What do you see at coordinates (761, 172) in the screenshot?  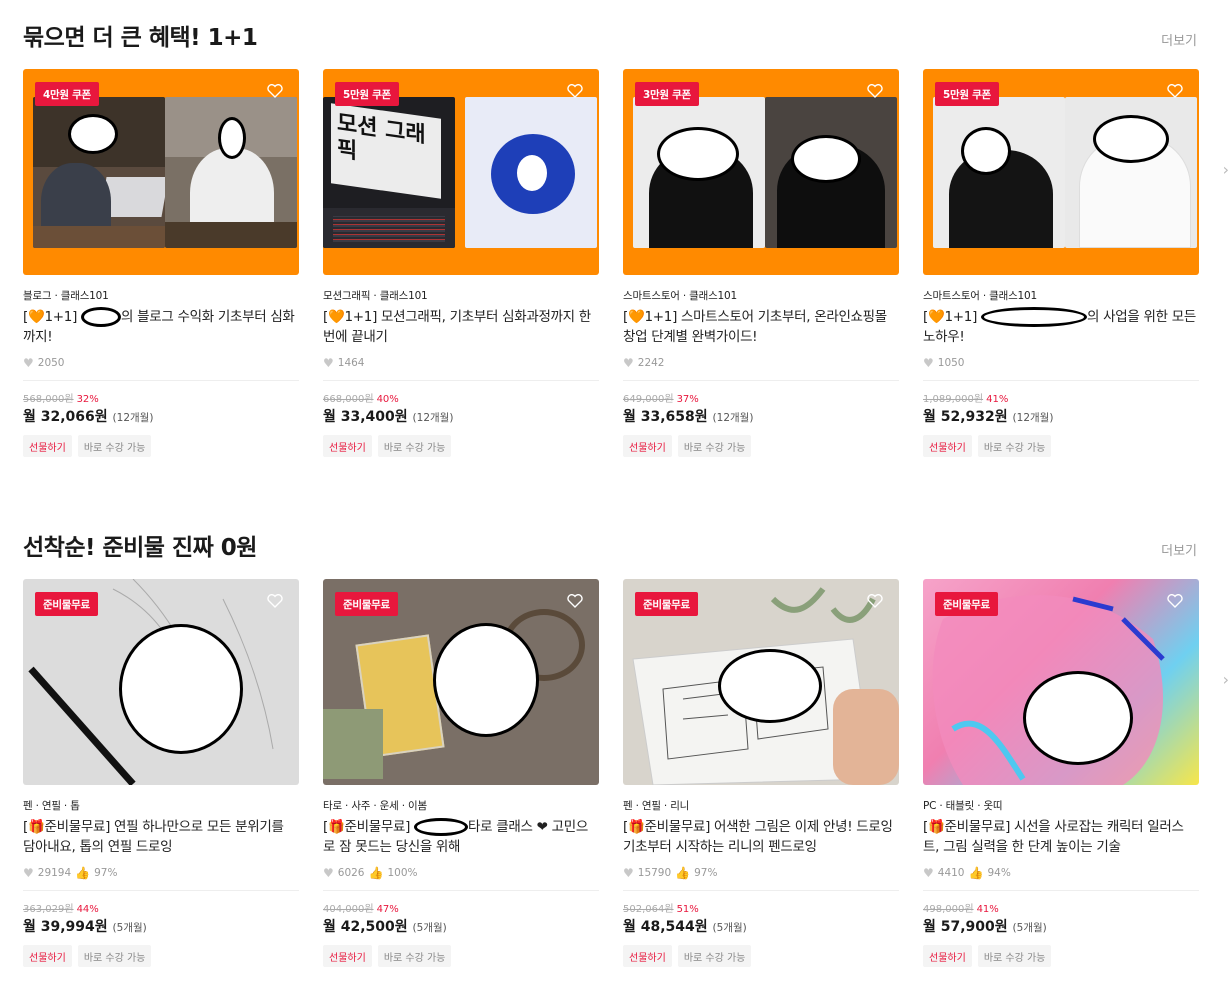 I see `course-thumbnail: 3만원 쿠폰` at bounding box center [761, 172].